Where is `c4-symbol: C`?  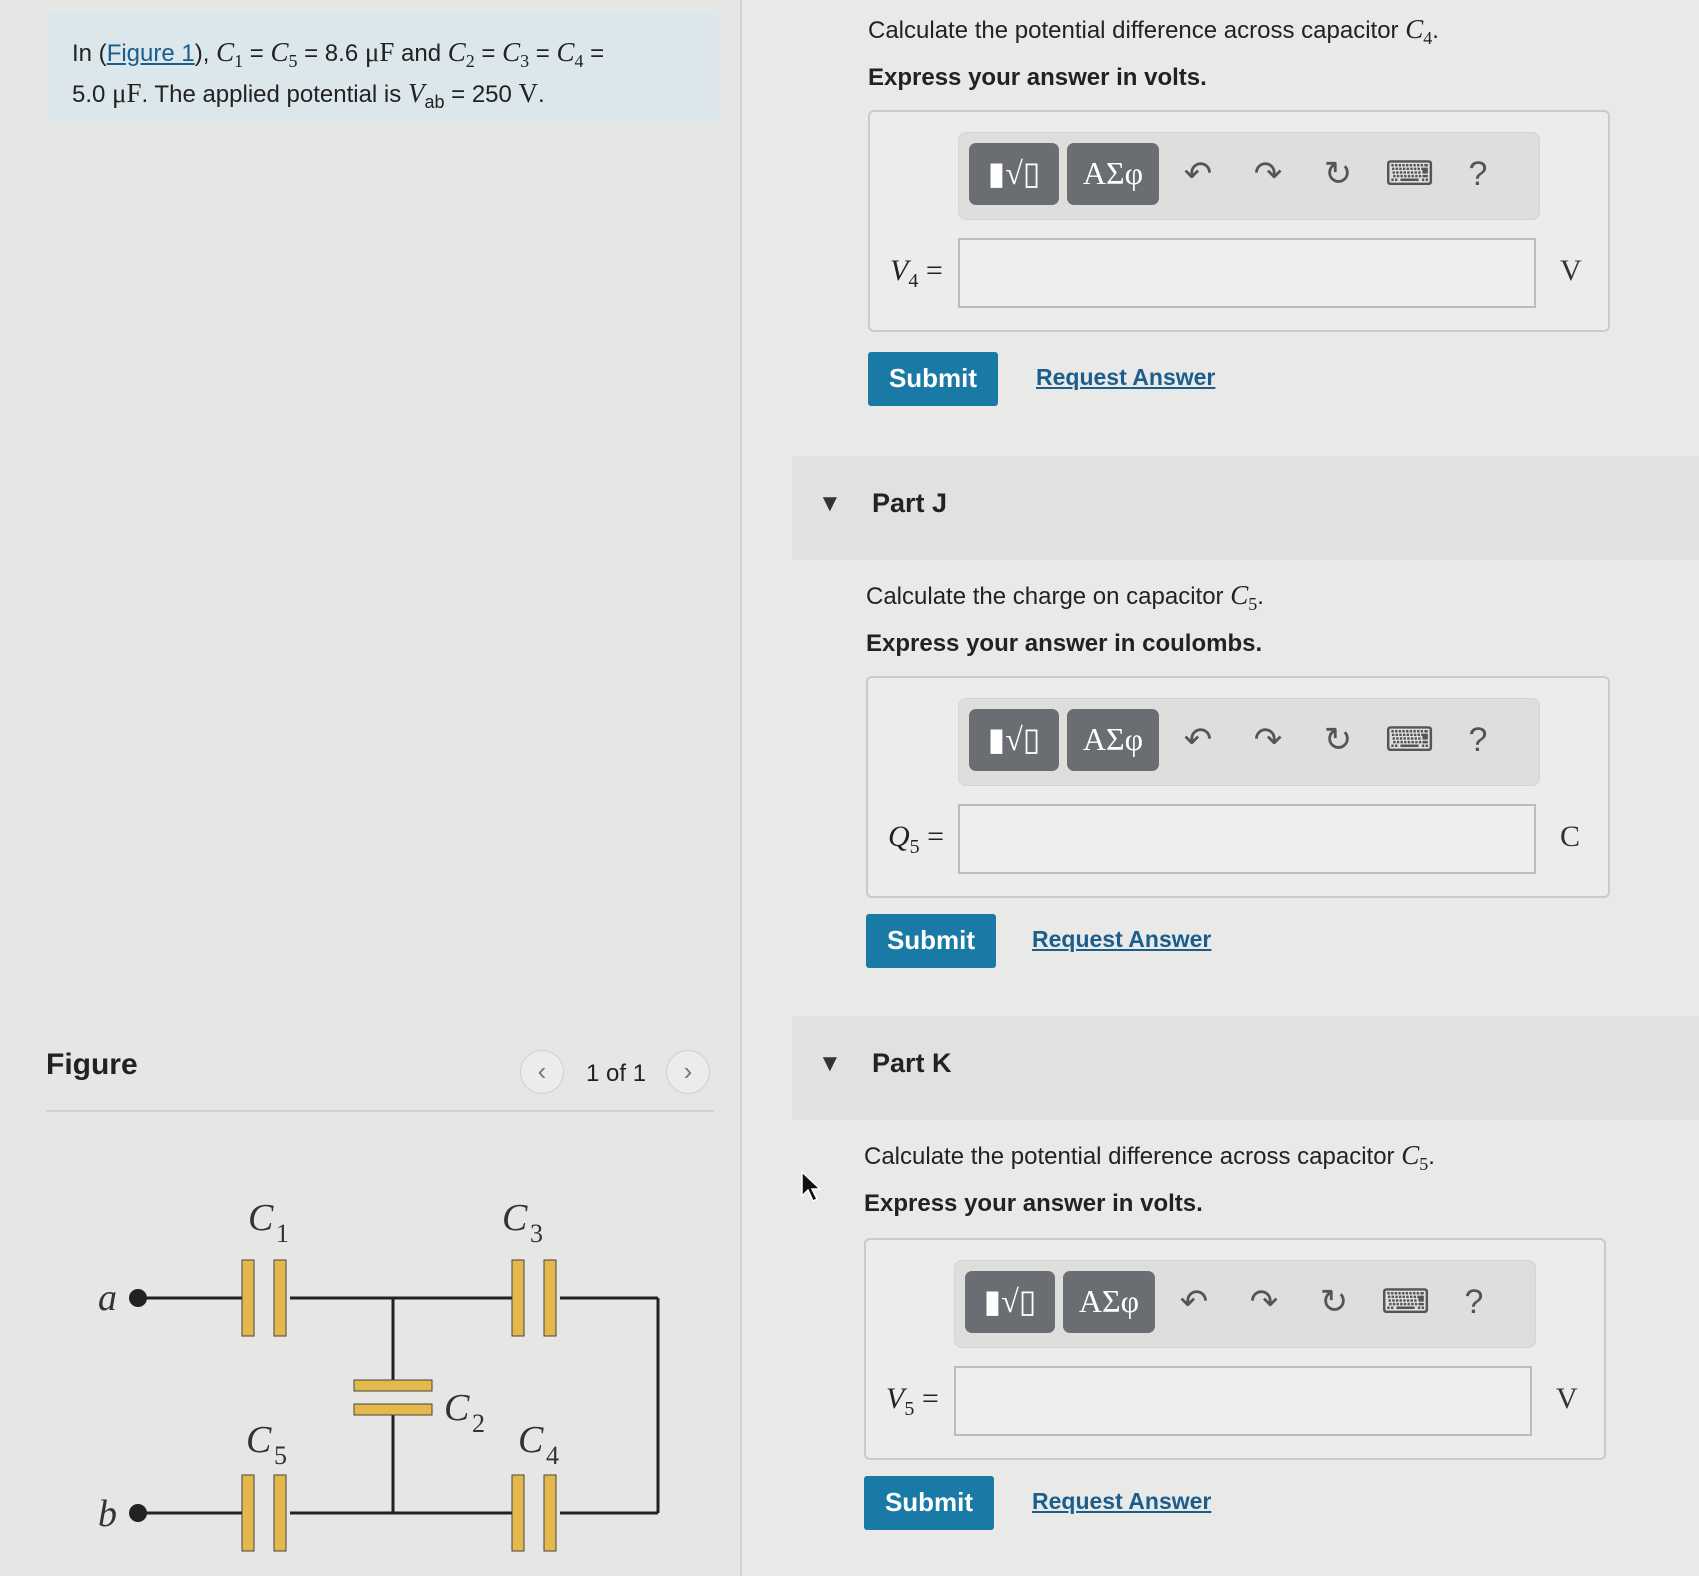
c4-symbol: C is located at coordinates (565, 52).